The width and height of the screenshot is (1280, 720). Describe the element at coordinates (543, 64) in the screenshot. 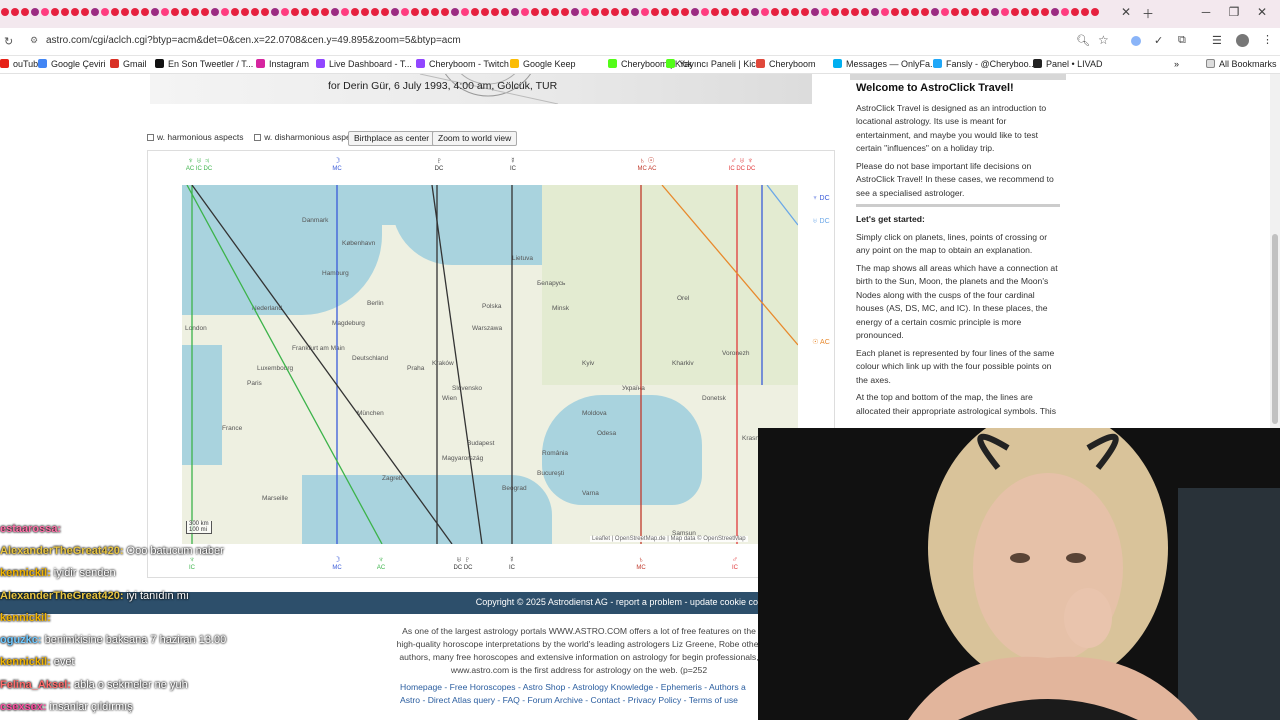

I see `bookmark-item: Google Keep` at that location.